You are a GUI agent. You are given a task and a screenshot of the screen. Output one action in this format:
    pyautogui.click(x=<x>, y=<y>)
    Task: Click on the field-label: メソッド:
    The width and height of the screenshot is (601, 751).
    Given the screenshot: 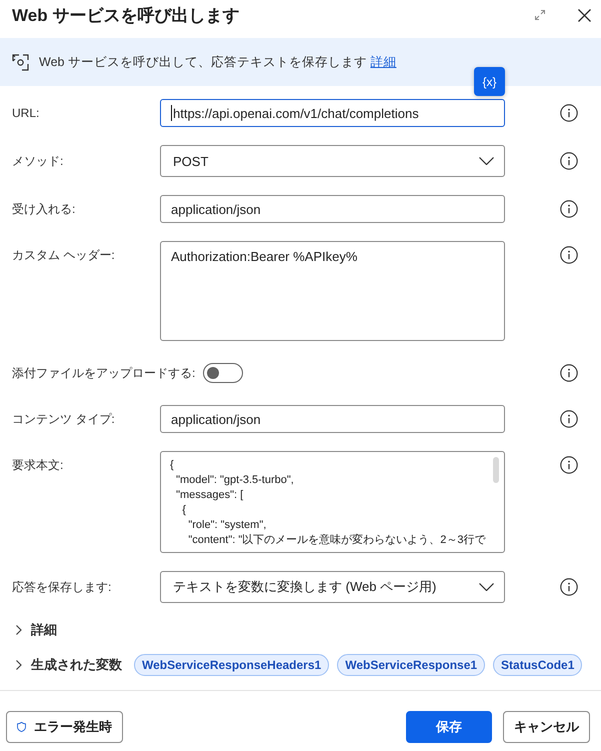 What is the action you would take?
    pyautogui.click(x=38, y=161)
    